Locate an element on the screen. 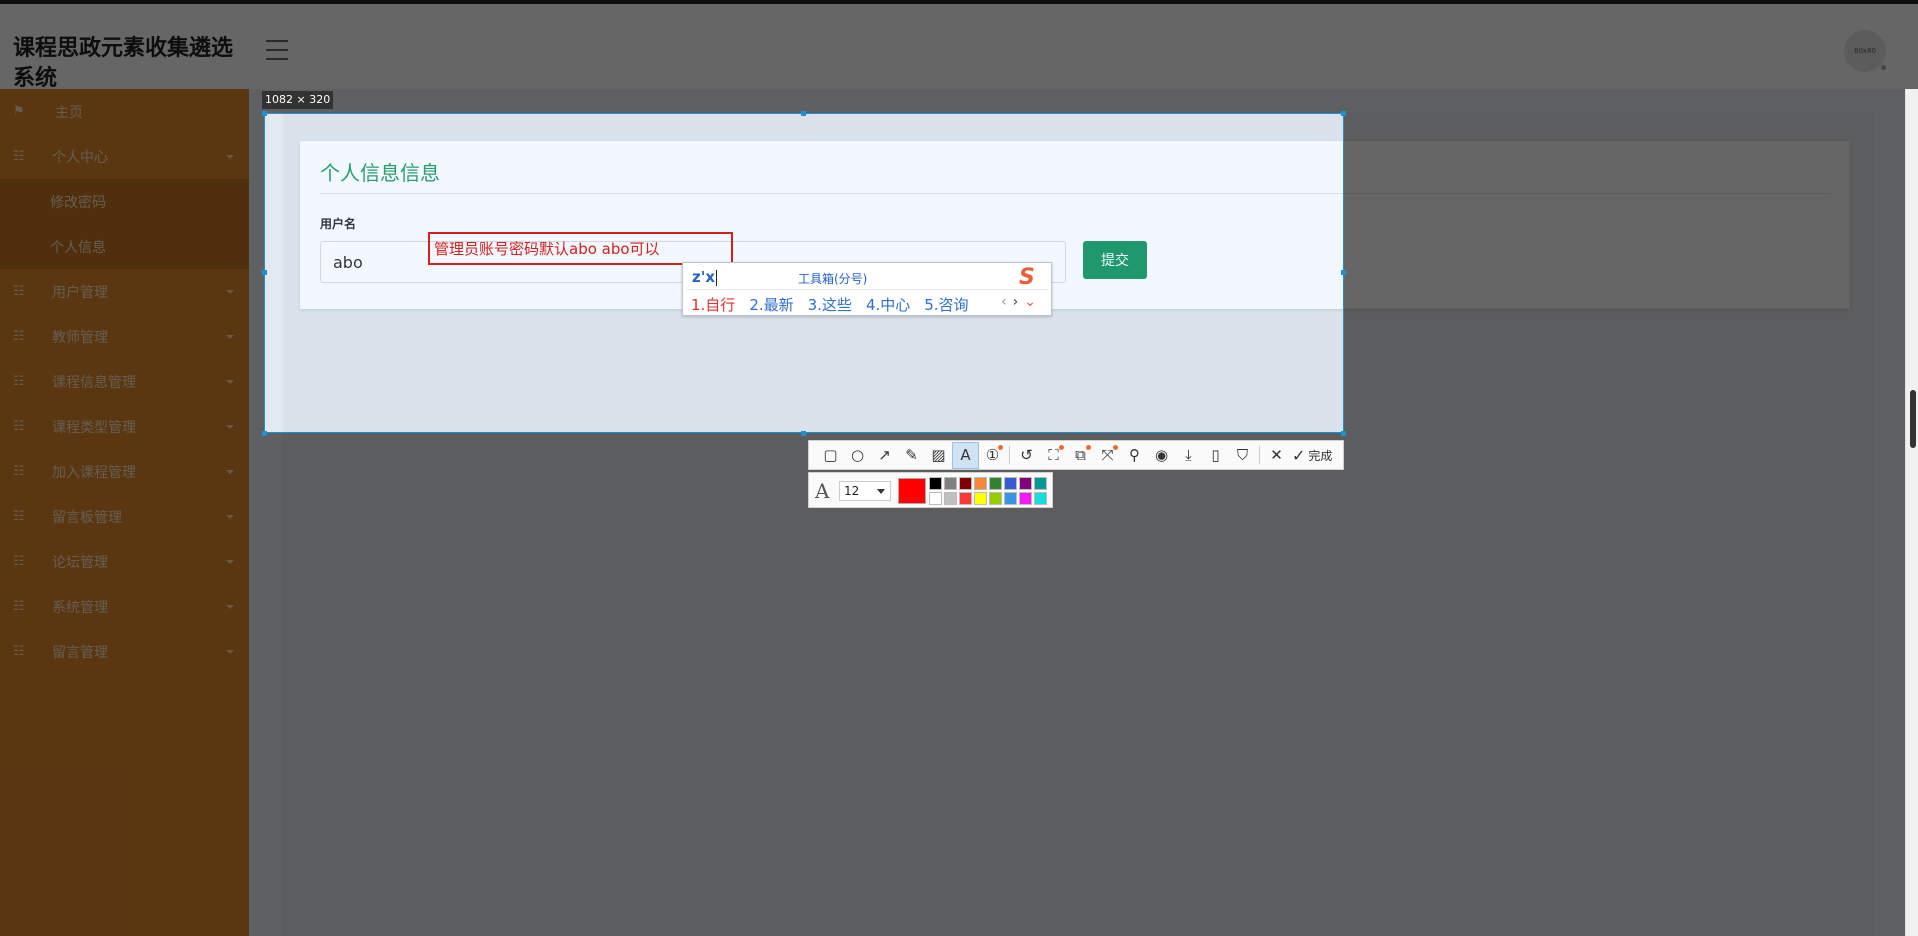  download-icon: ⤓ is located at coordinates (1188, 455).